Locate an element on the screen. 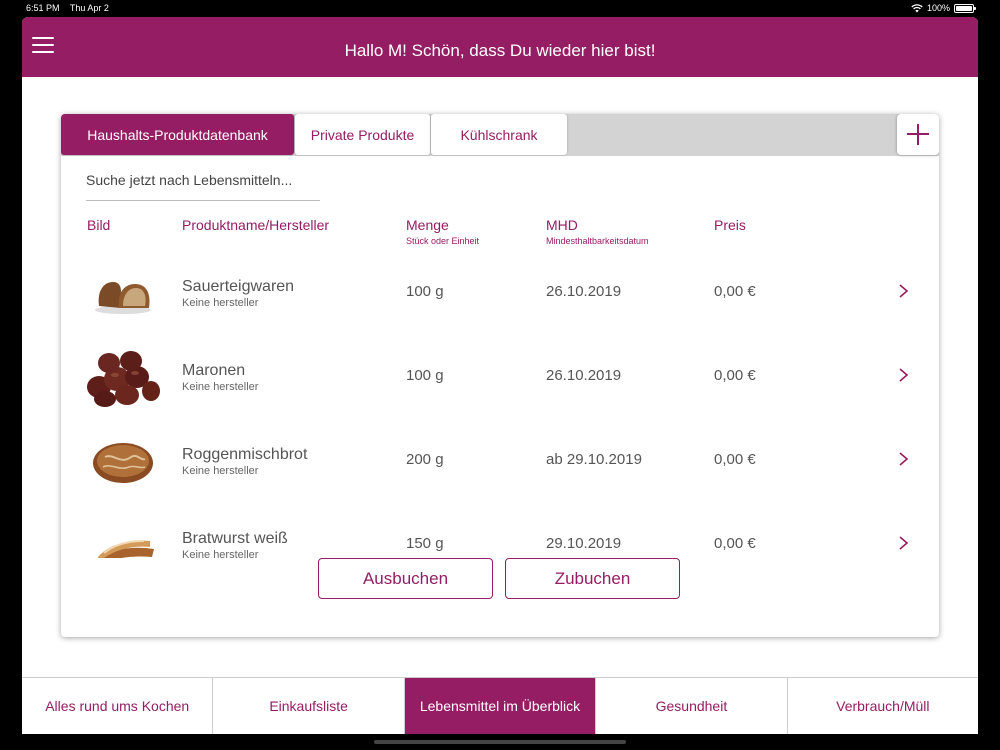 The width and height of the screenshot is (1000, 750). status-time: 6:51 PM is located at coordinates (43, 8).